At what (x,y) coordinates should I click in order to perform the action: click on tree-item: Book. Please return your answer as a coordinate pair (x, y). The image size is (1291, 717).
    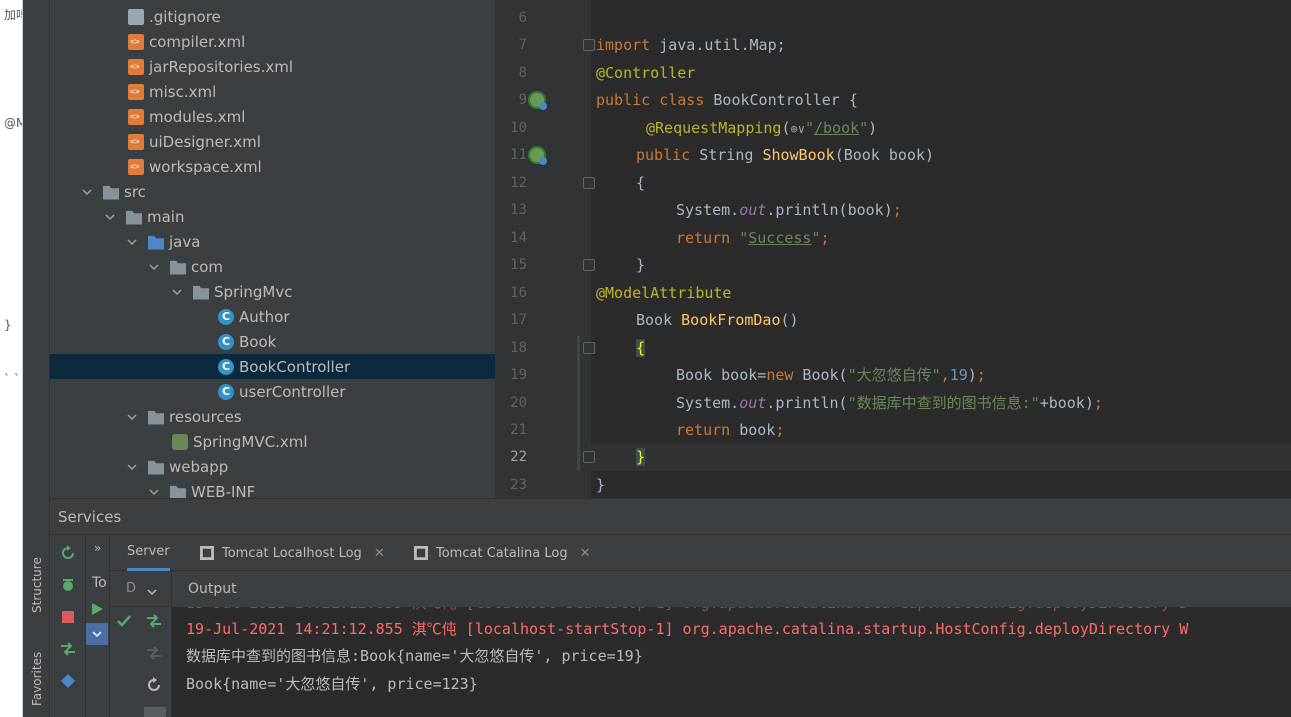
    Looking at the image, I should click on (272, 341).